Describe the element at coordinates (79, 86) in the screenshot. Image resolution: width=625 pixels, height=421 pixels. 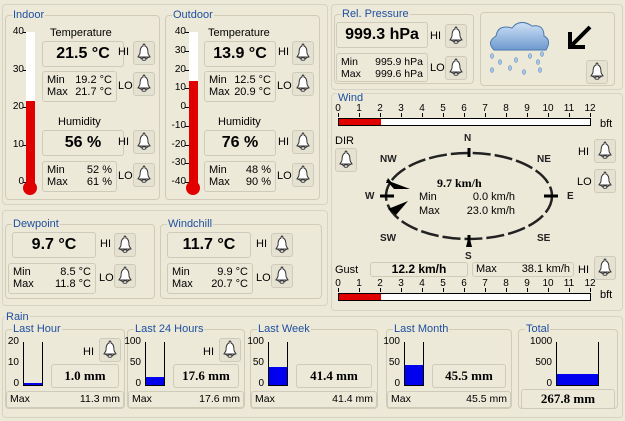
I see `indoor-temperature-minmax: Min 19.2 °C Max 21.7 °C` at that location.